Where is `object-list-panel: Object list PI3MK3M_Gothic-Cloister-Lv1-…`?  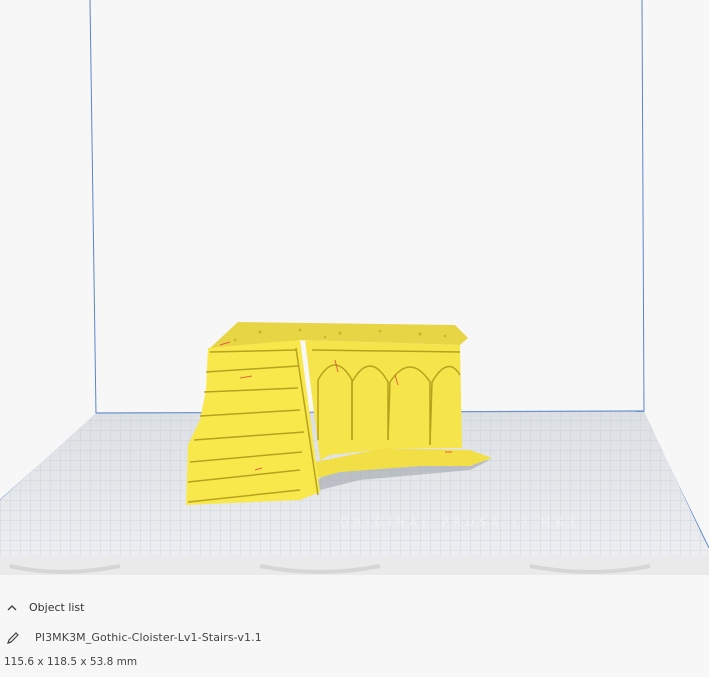
object-list-panel: Object list PI3MK3M_Gothic-Cloister-Lv1-… is located at coordinates (354, 633).